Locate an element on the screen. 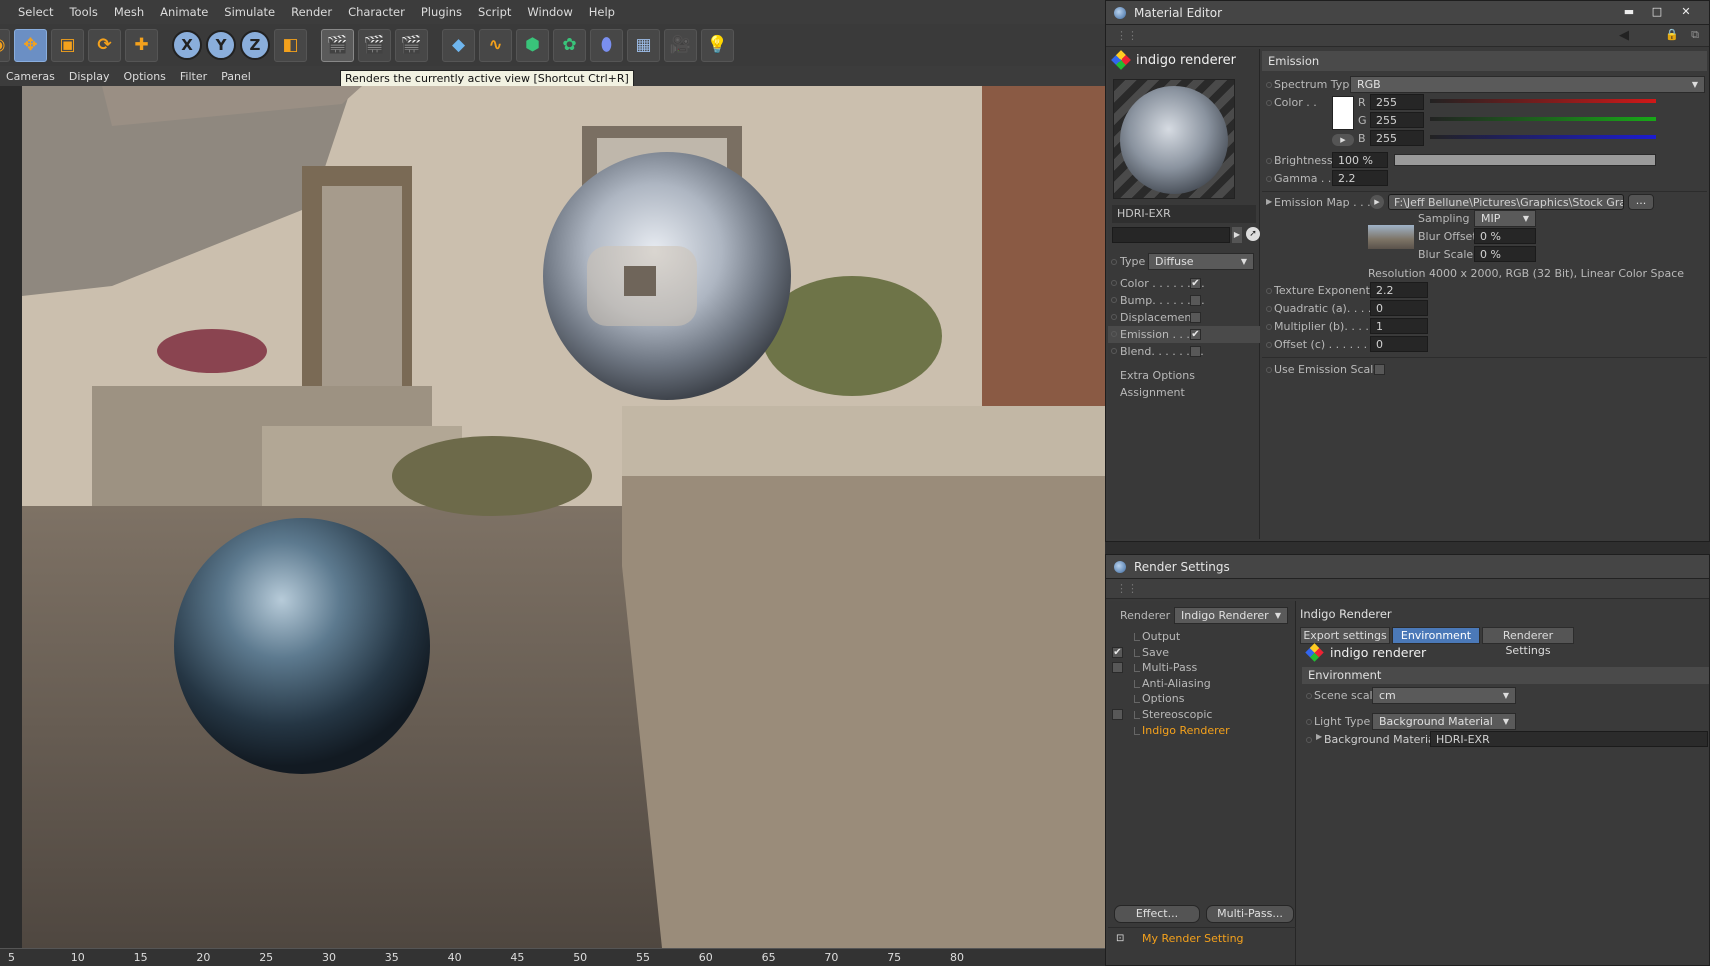  sampling-dropdown: MIP ▼ is located at coordinates (1505, 218).